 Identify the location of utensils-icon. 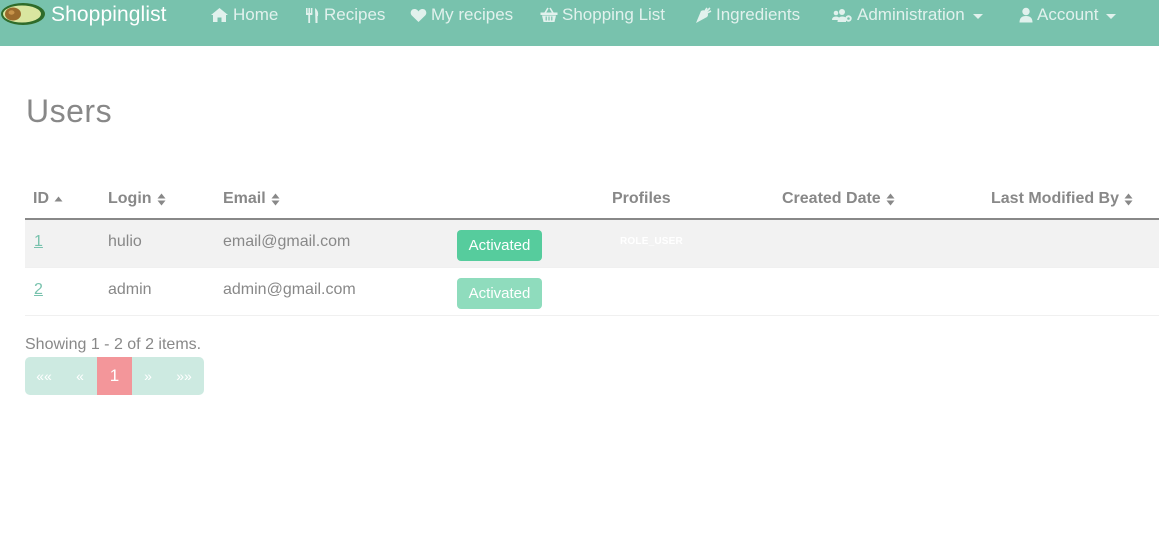
(312, 15).